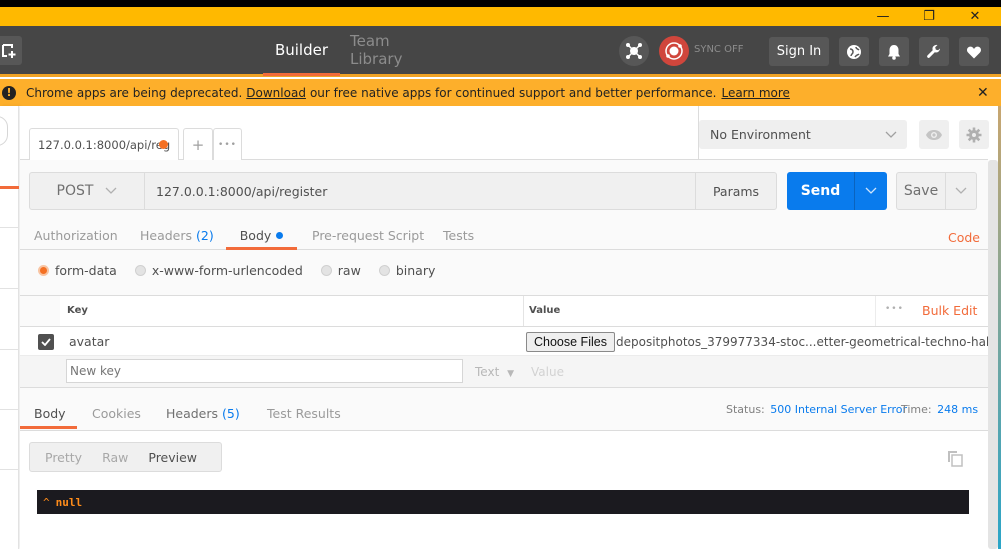 This screenshot has height=549, width=1001. I want to click on minimize-button: —, so click(883, 16).